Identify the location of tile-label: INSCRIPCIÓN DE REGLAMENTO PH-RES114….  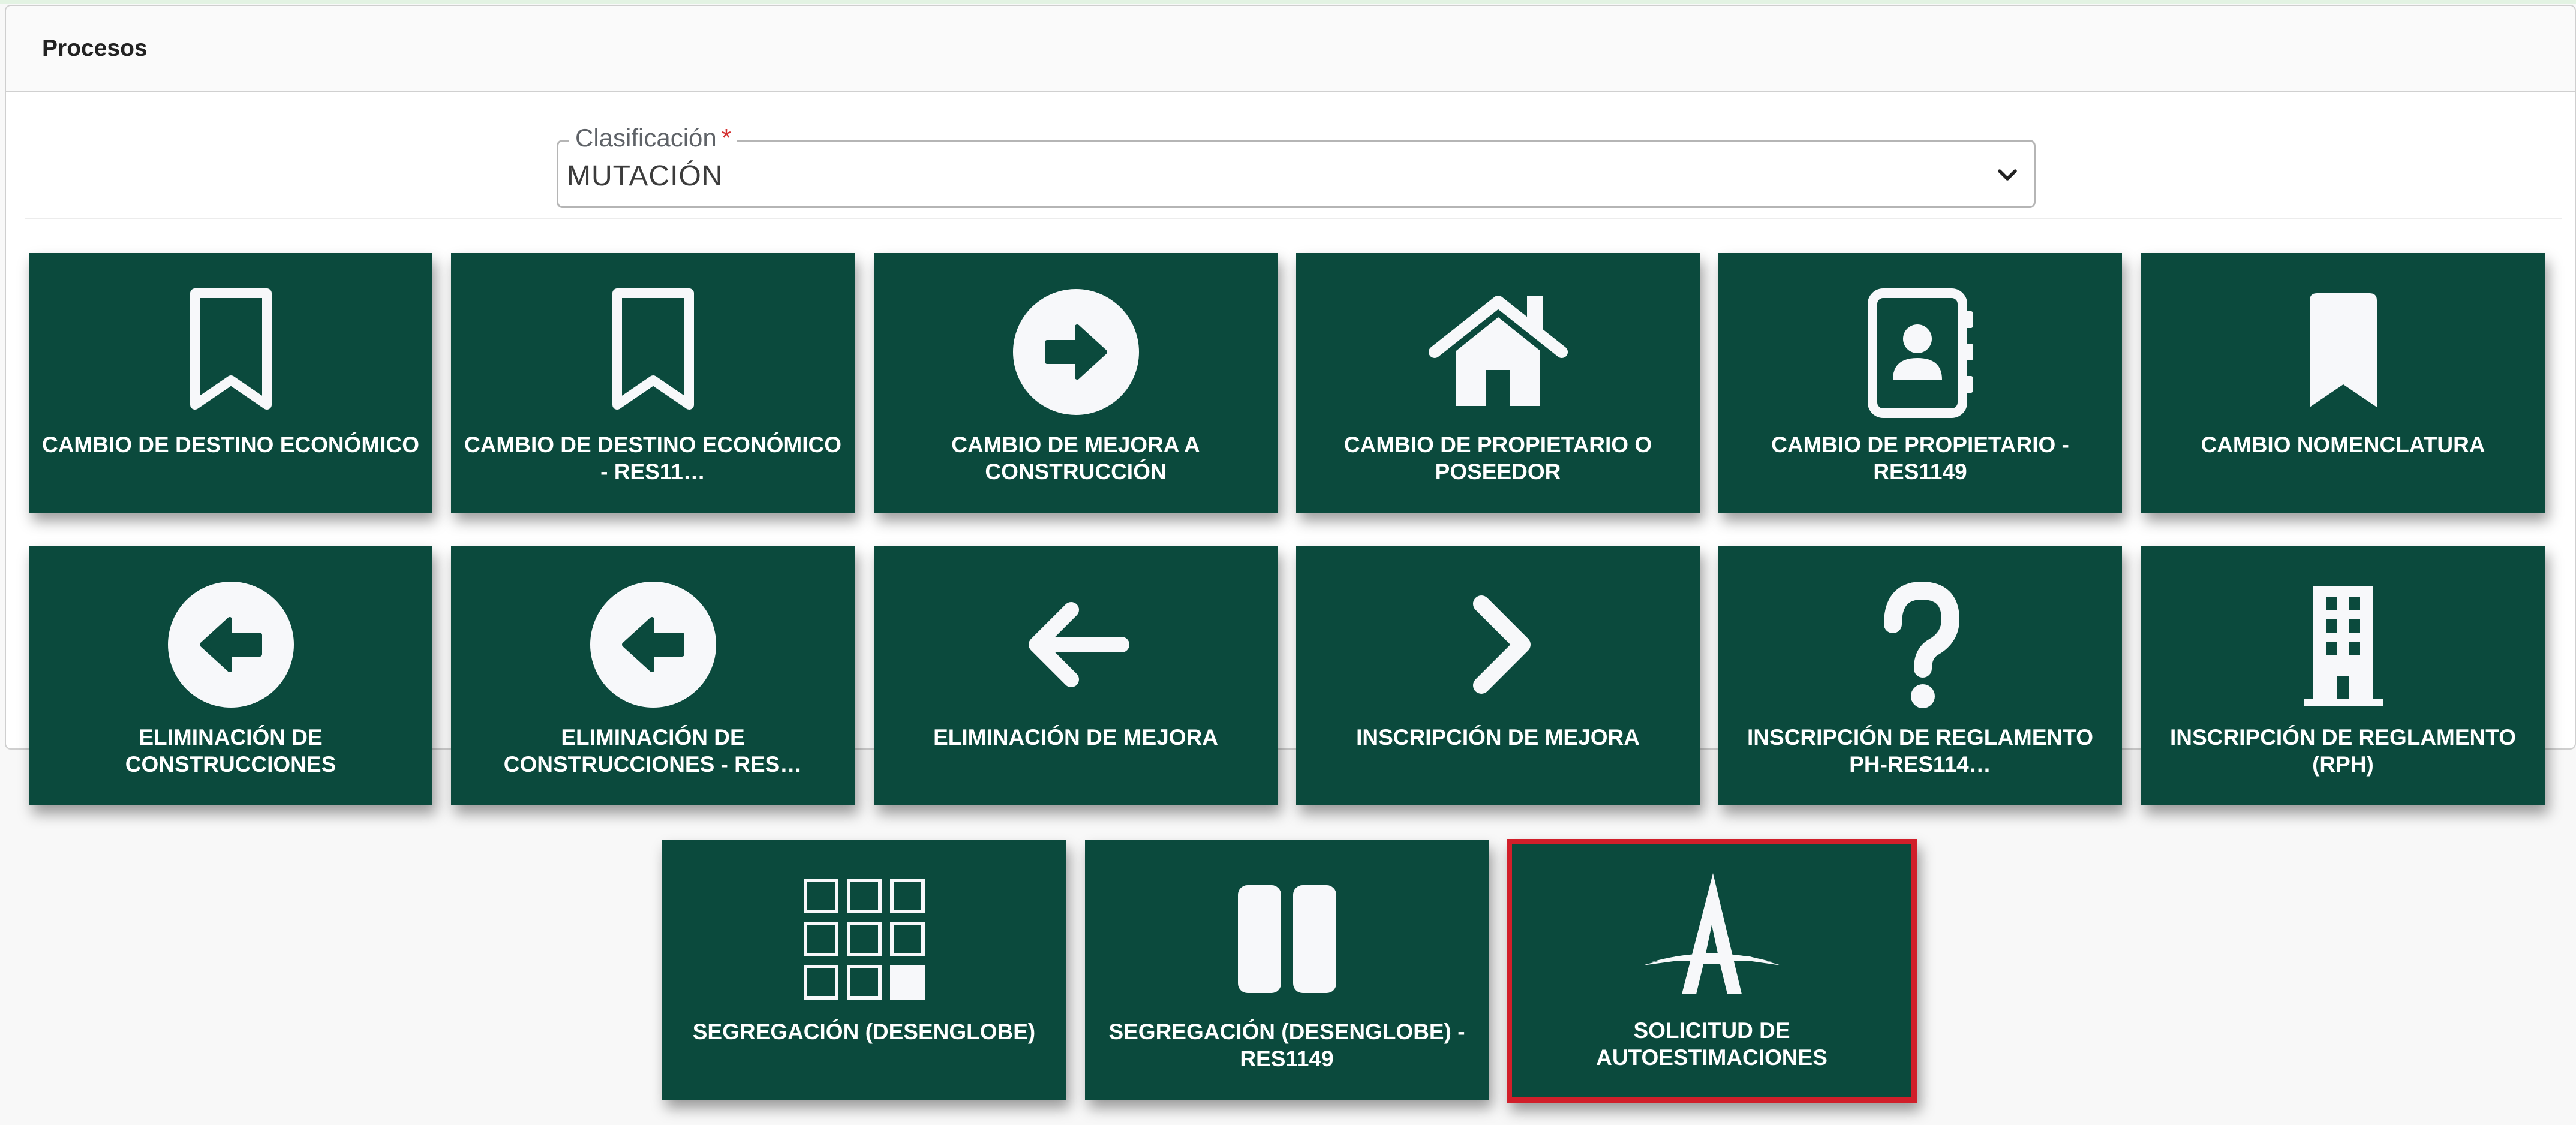
(1920, 751).